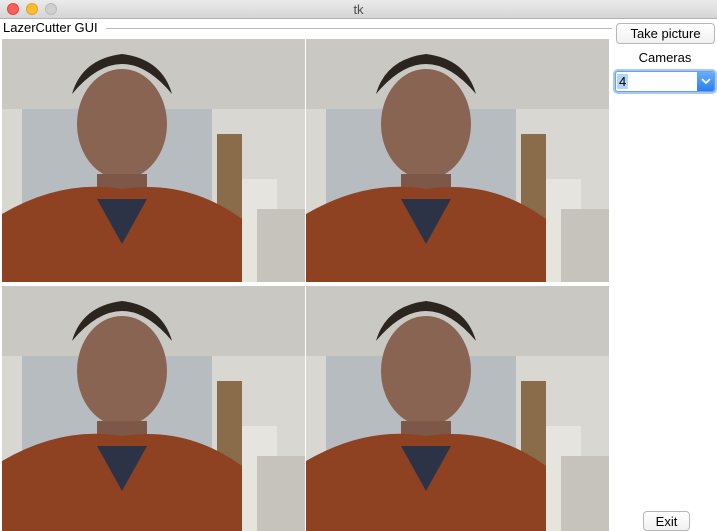  I want to click on exit-button: Exit, so click(666, 521).